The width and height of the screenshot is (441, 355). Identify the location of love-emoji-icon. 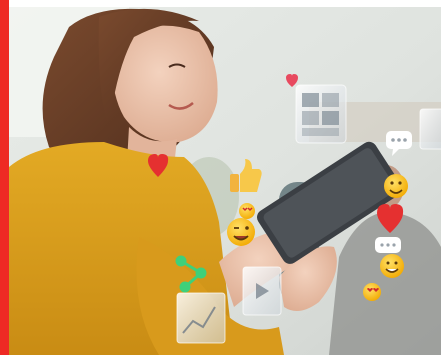
(372, 292).